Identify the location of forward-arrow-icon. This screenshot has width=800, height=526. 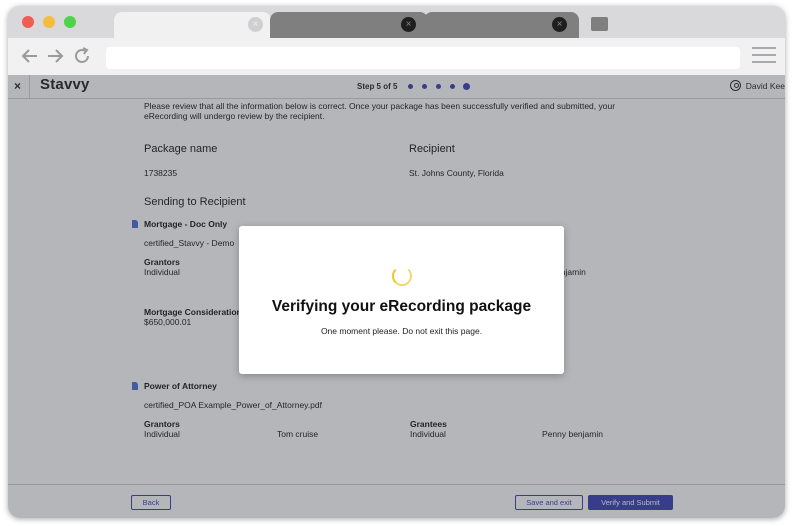
(55, 56).